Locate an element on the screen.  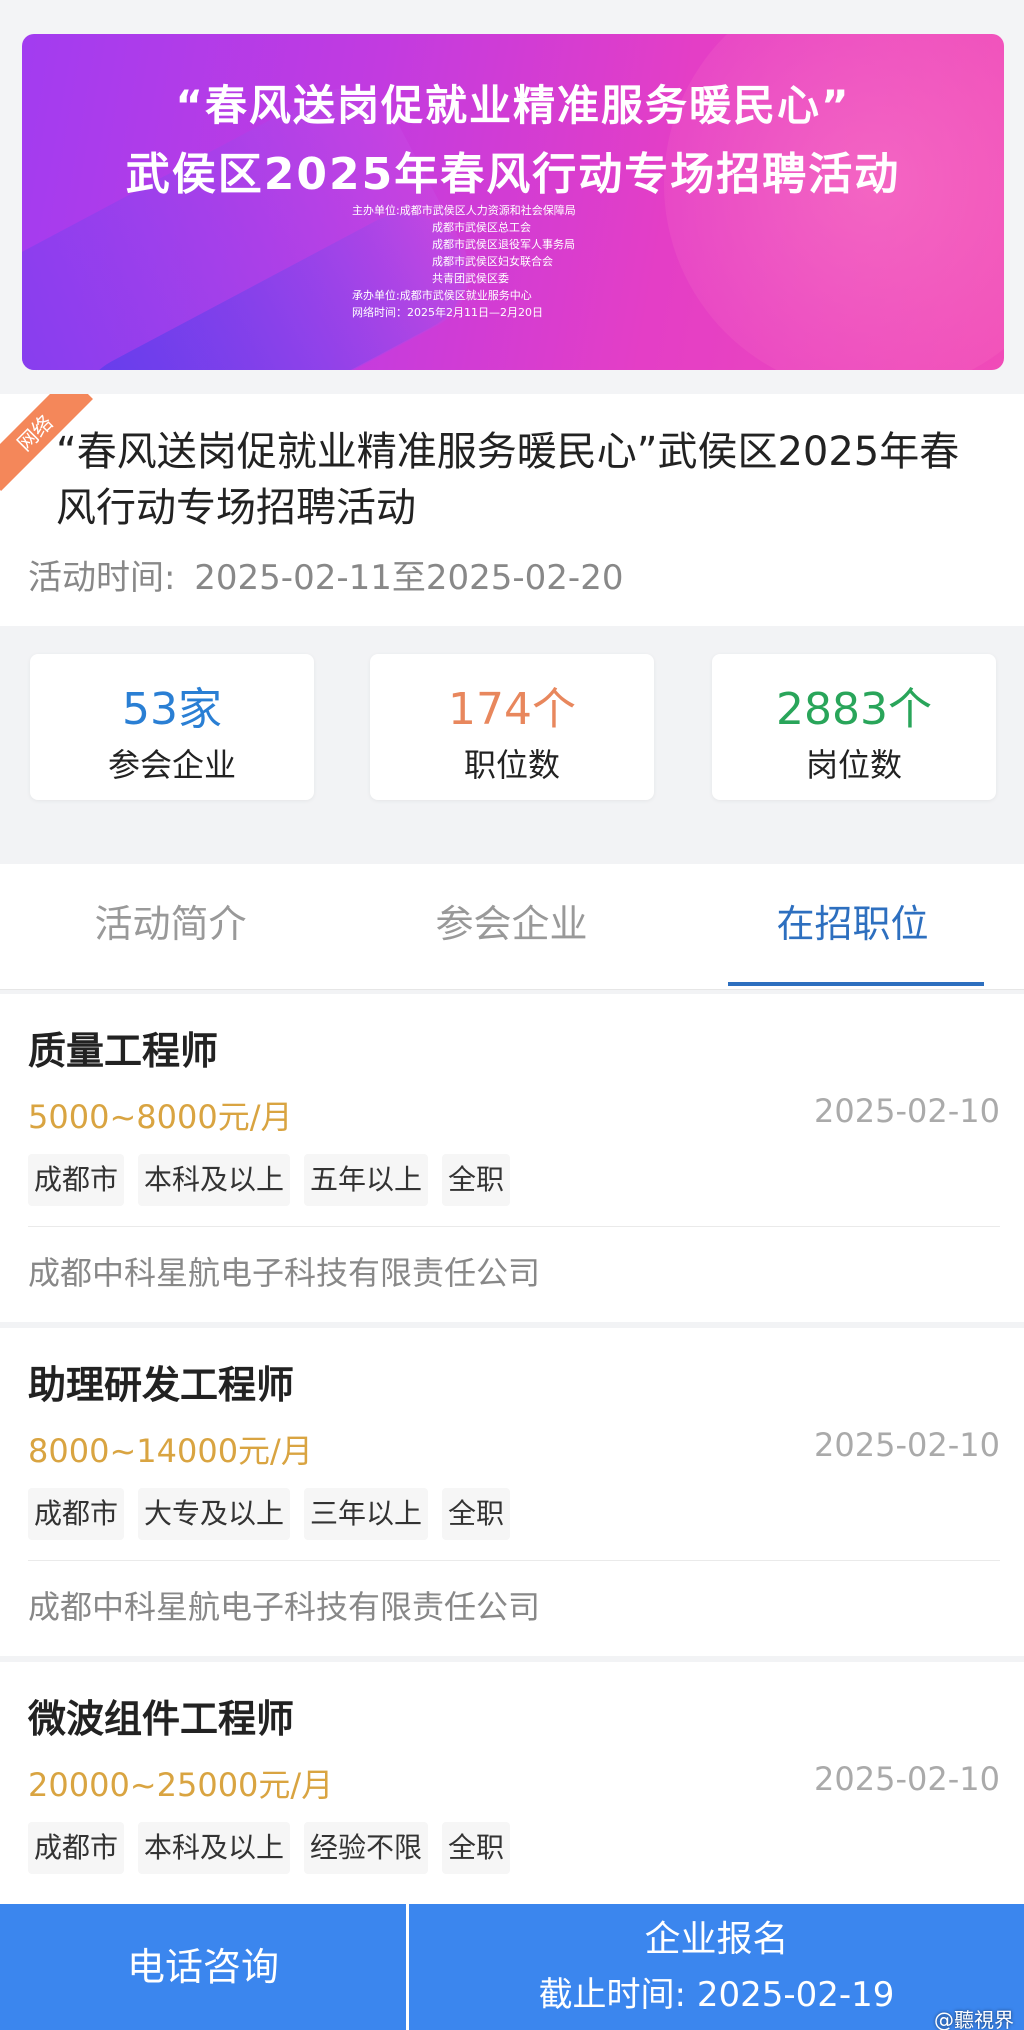
stat-value: 174个 is located at coordinates (512, 709).